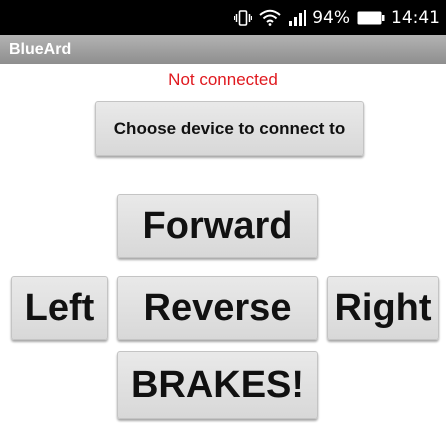  Describe the element at coordinates (223, 49) in the screenshot. I see `app-title-bar: BlueArd` at that location.